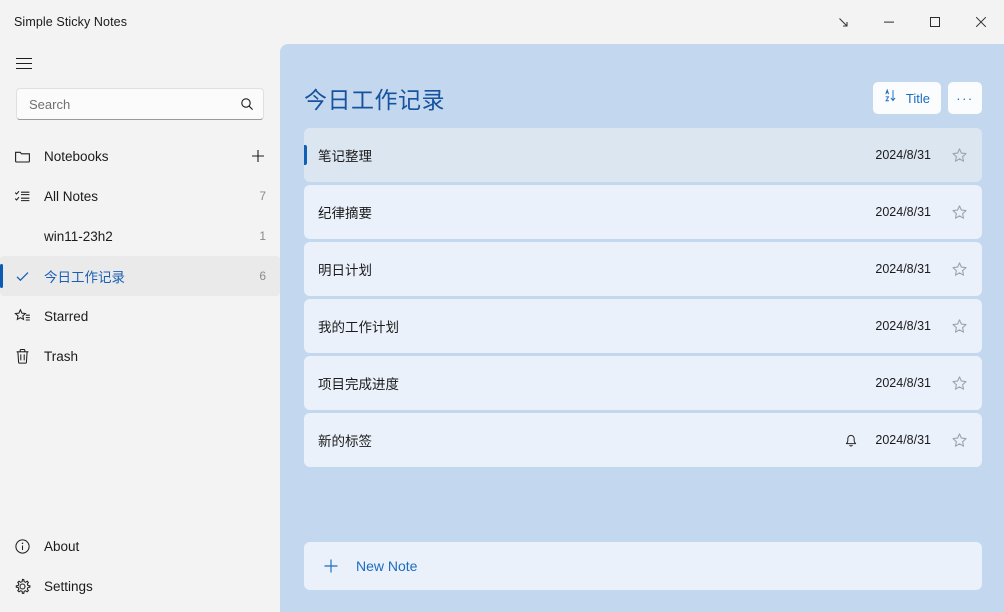  What do you see at coordinates (140, 316) in the screenshot?
I see `sidebar-item-starred: Starred` at bounding box center [140, 316].